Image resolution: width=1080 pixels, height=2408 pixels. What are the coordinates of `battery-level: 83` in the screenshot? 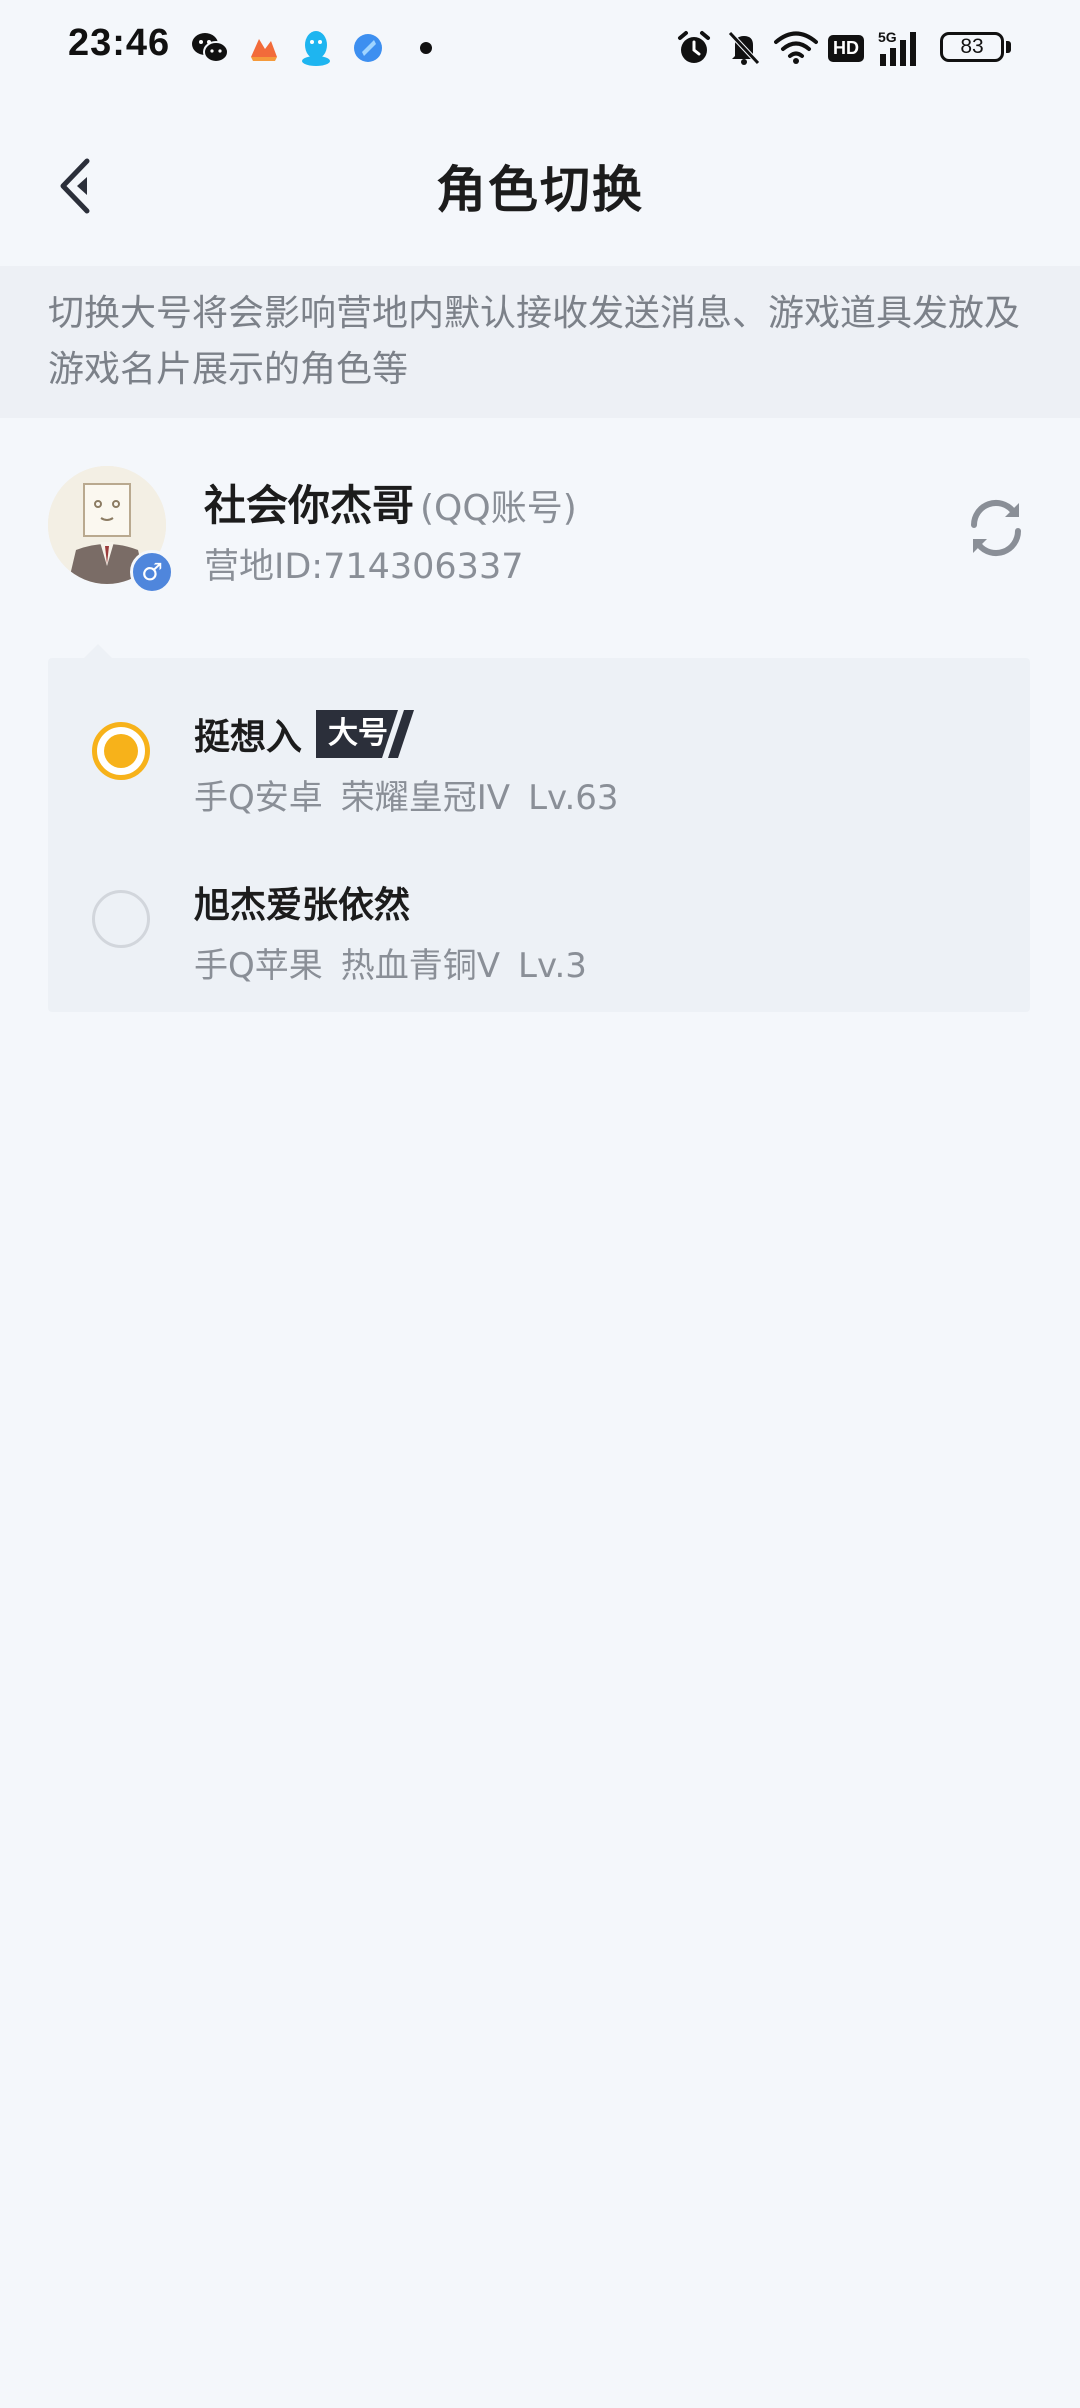 It's located at (972, 46).